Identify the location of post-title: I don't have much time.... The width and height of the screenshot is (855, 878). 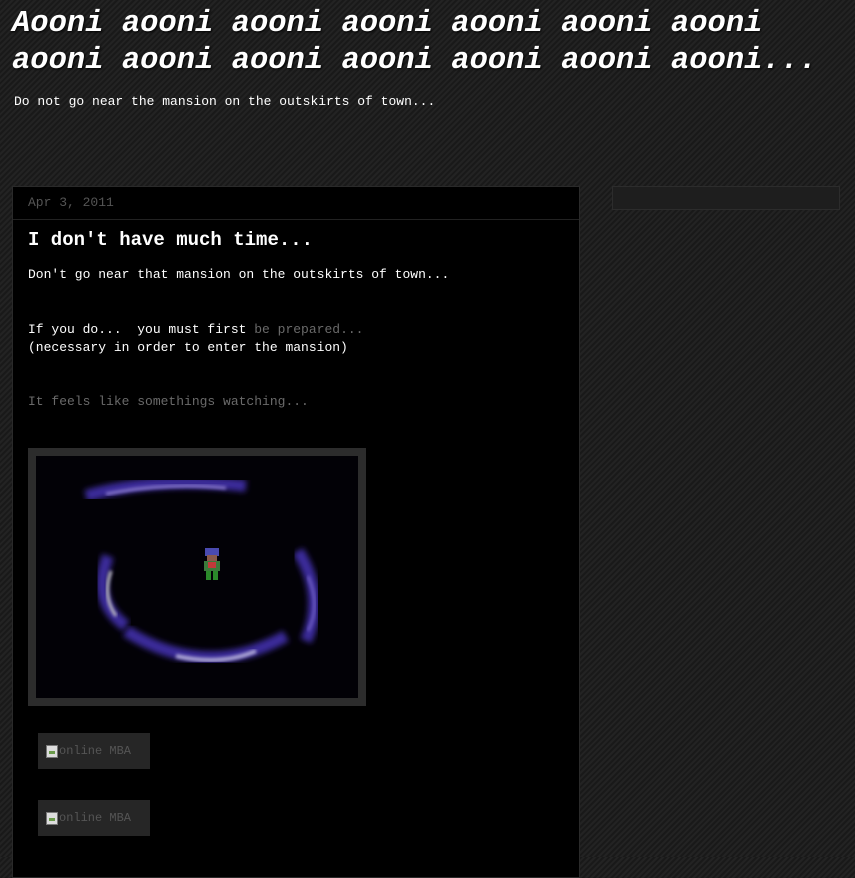
(170, 240).